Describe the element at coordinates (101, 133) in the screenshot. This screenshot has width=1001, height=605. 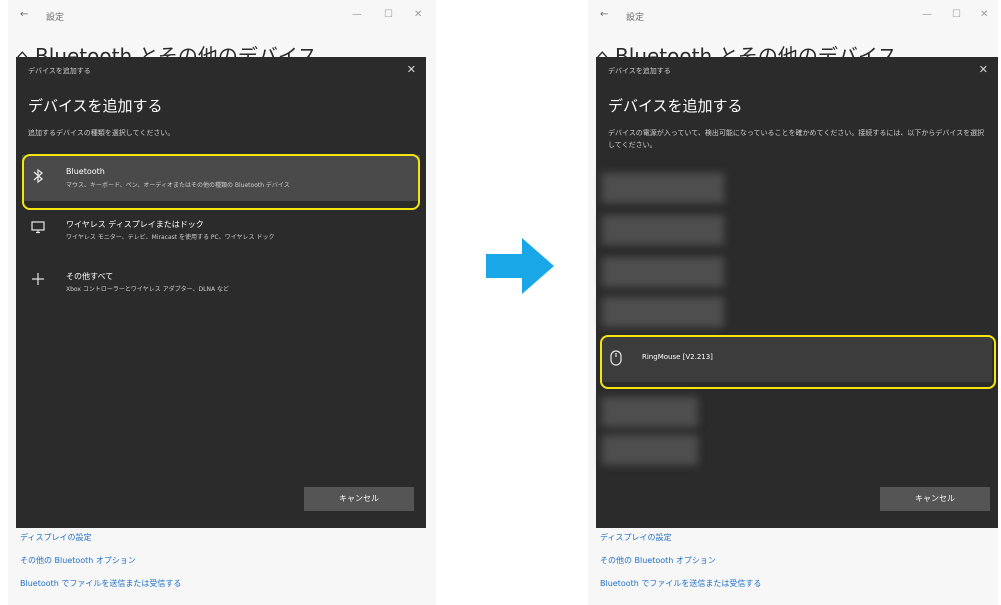
I see `dialog-subtitle: 追加するデバイスの種類を選択してください。` at that location.